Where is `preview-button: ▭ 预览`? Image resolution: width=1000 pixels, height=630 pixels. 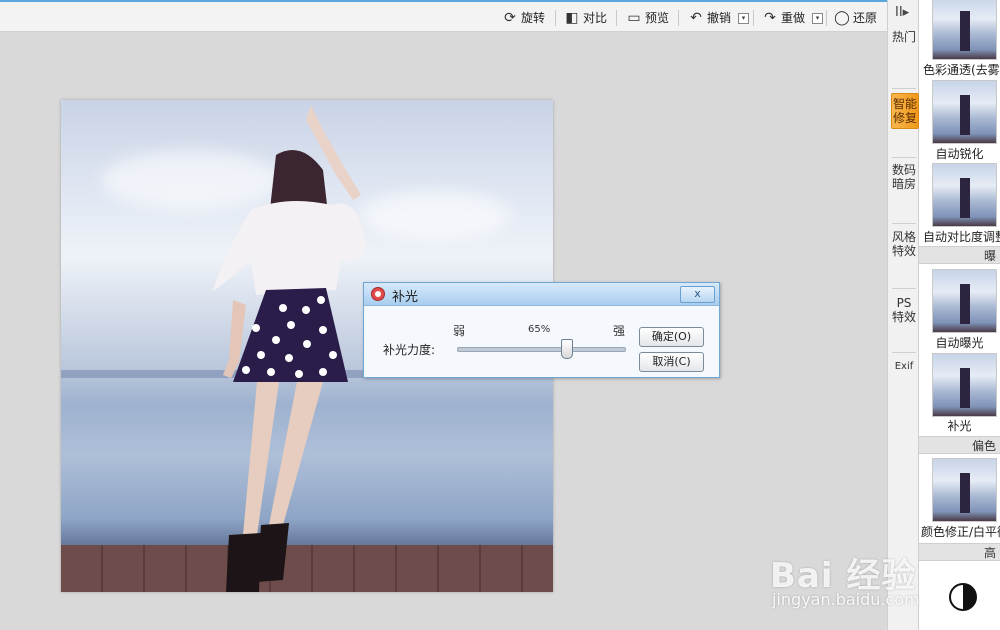
preview-button: ▭ 预览 is located at coordinates (647, 18).